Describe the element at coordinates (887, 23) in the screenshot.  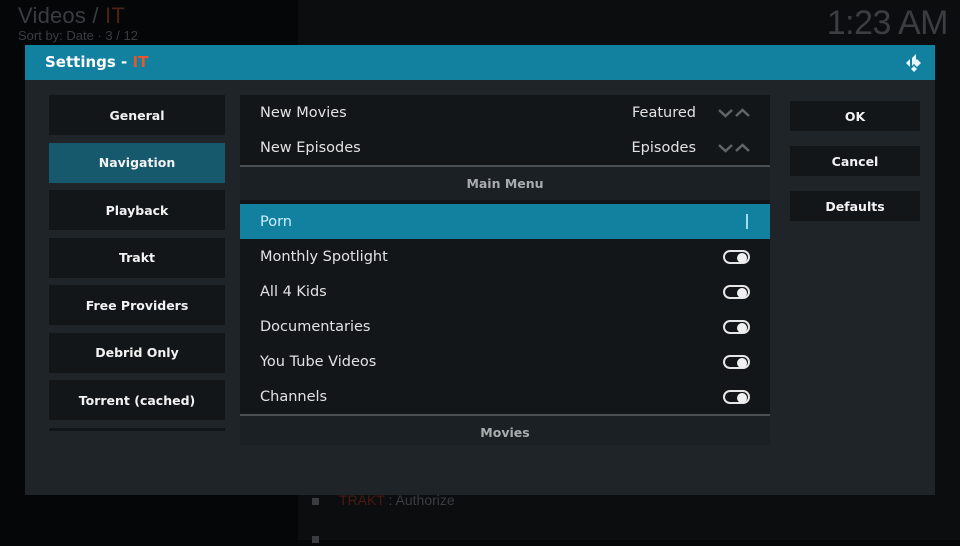
I see `clock: 1:23 AM` at that location.